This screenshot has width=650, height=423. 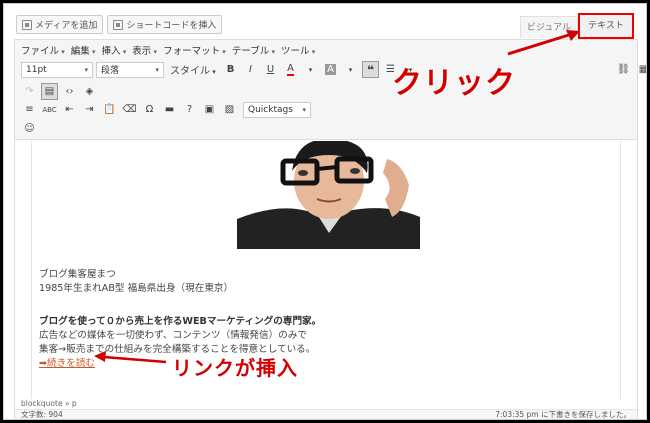 I want to click on insert-shortcode-button: ショートコードを挿入, so click(x=165, y=24).